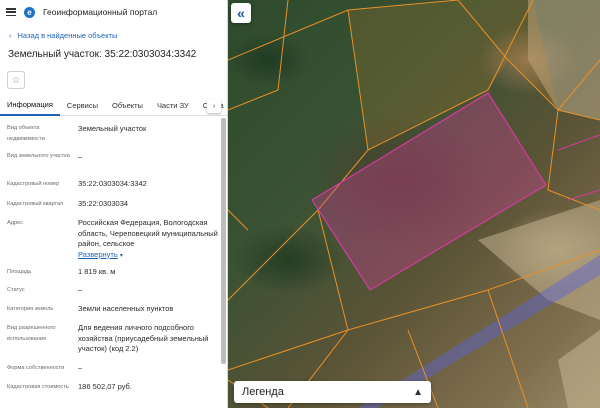 The height and width of the screenshot is (408, 600). What do you see at coordinates (223, 241) in the screenshot?
I see `panel-scrollbar` at bounding box center [223, 241].